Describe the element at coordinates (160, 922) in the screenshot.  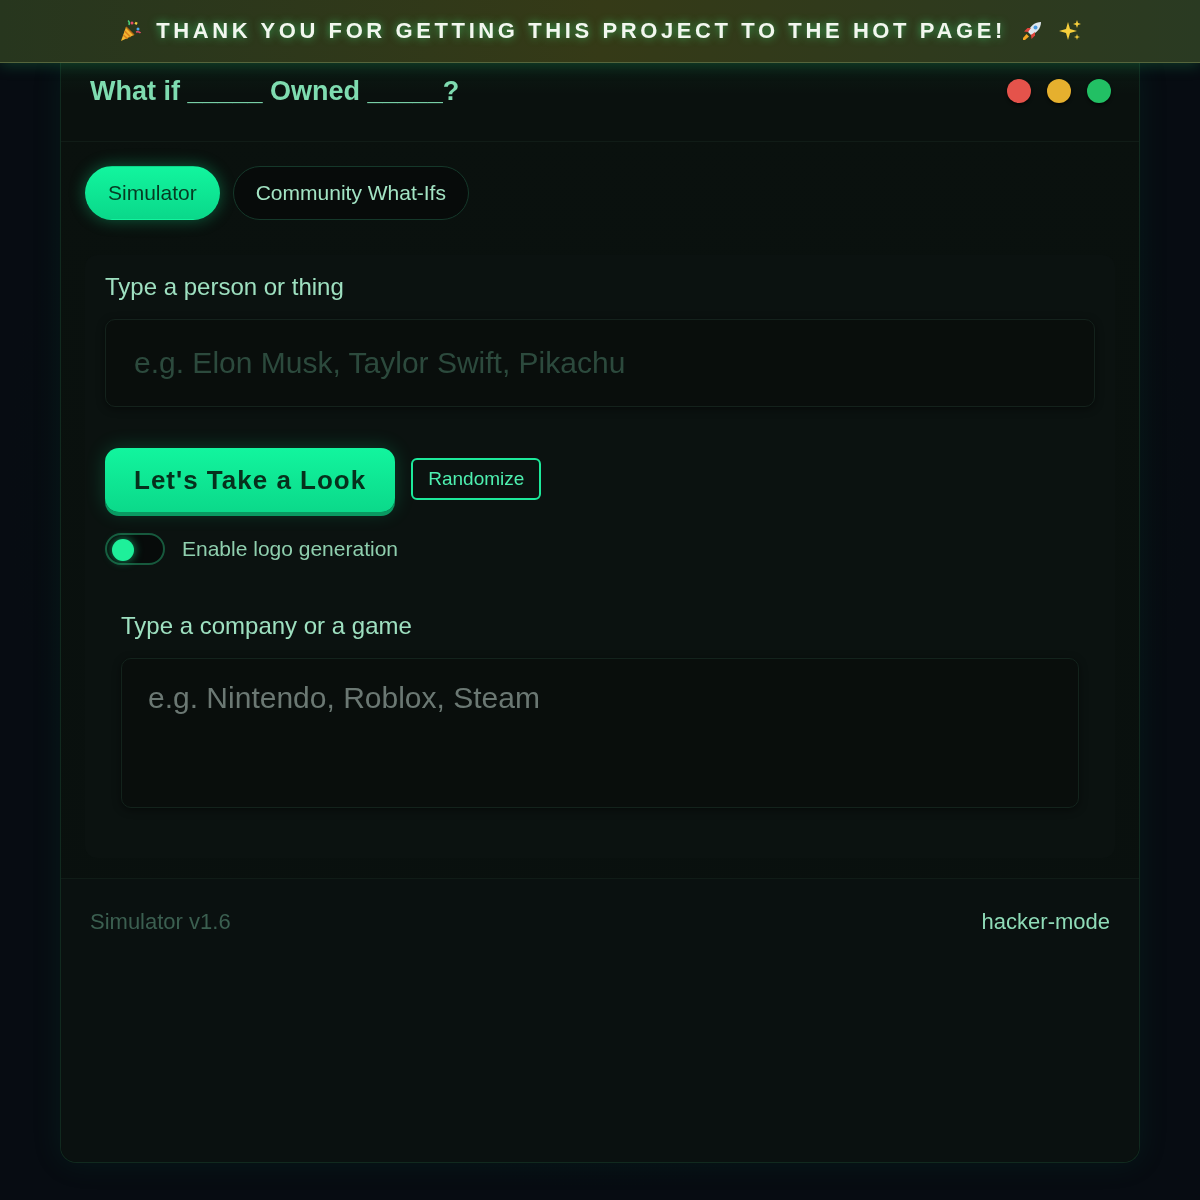
I see `version-text: Simulator v1.6` at that location.